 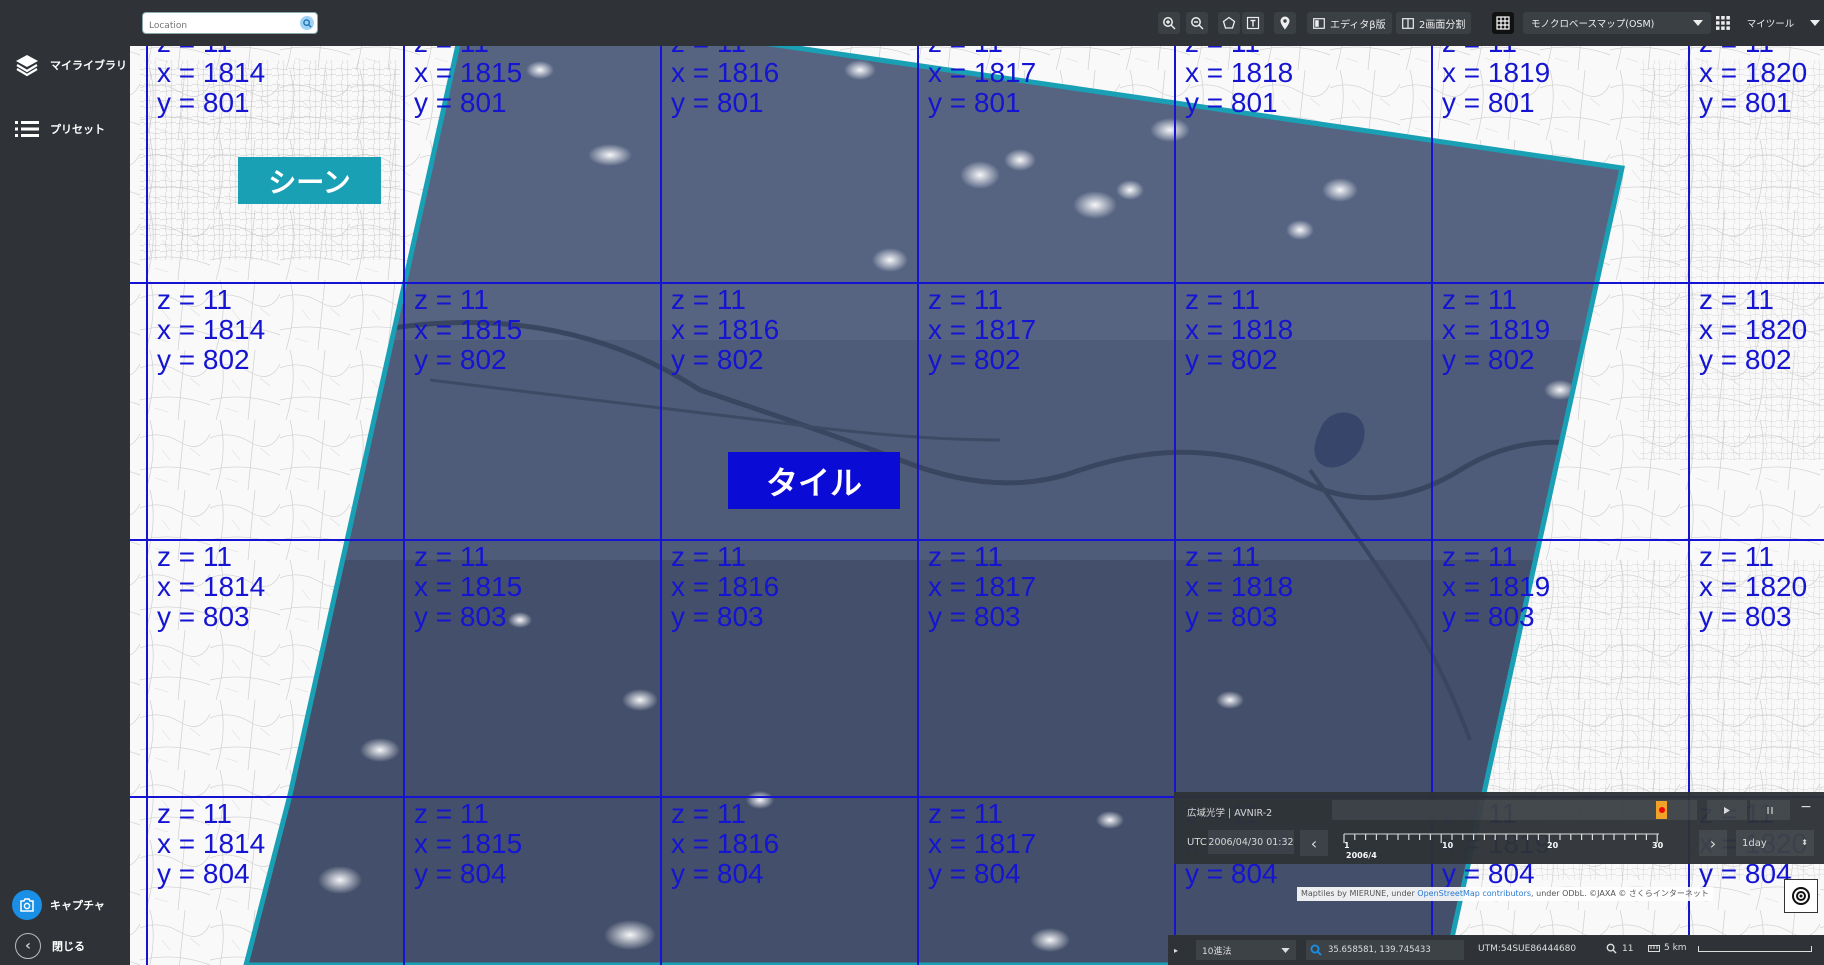 What do you see at coordinates (1434, 23) in the screenshot?
I see `split-screen-button: 2画面分割` at bounding box center [1434, 23].